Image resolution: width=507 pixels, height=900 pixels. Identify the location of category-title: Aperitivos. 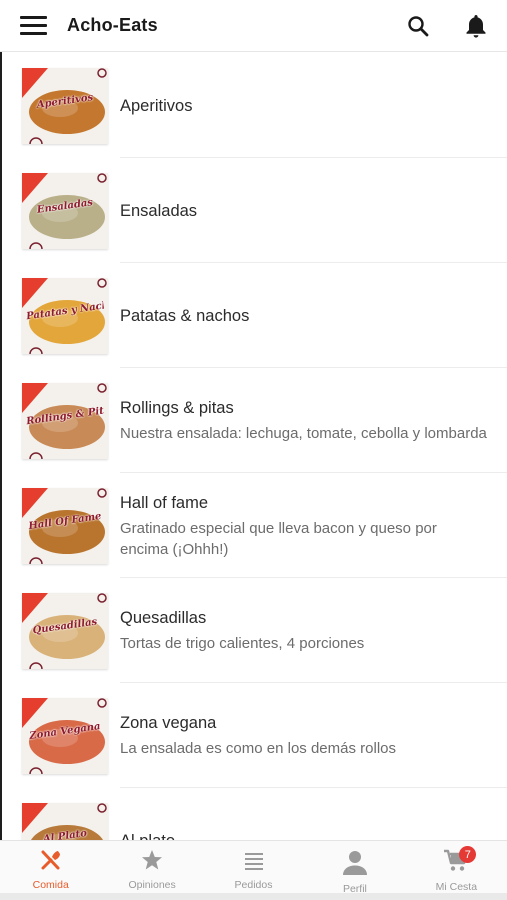
(156, 105).